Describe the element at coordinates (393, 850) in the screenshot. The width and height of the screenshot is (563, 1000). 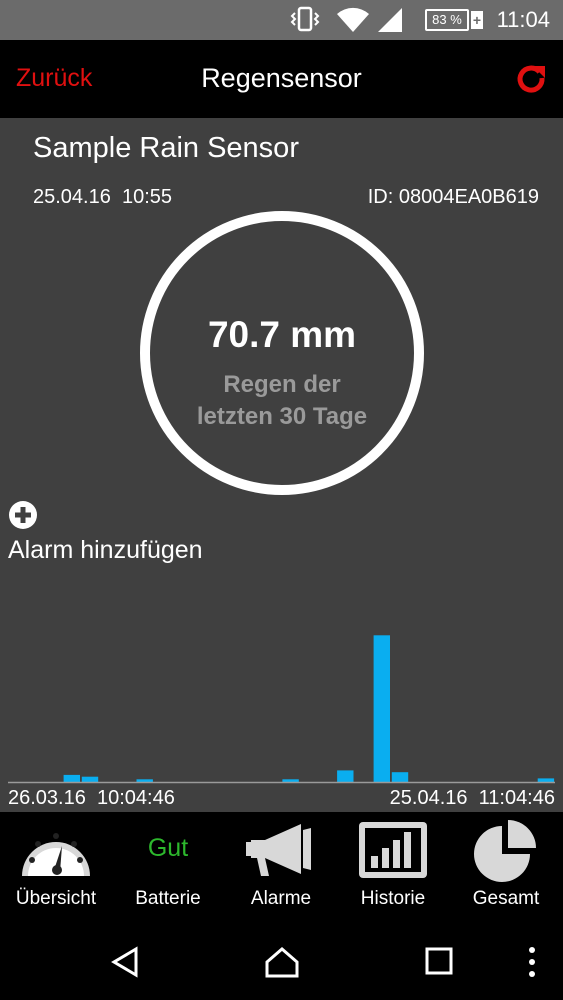
I see `bar-chart-icon` at that location.